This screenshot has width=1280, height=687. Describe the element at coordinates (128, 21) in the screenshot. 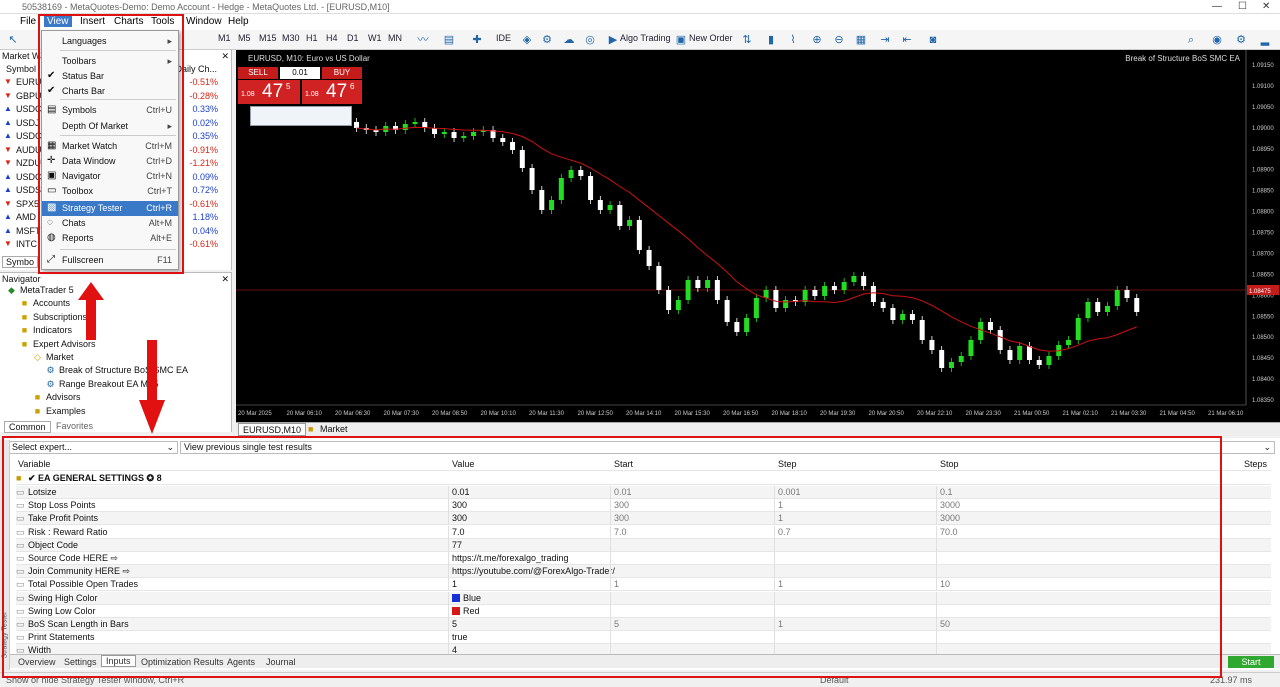

I see `menu-charts: Charts` at that location.